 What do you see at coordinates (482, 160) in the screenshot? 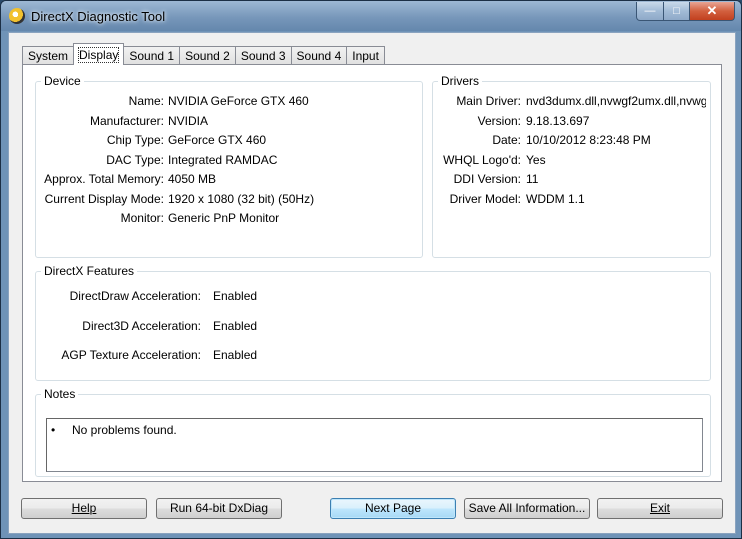
I see `whql-label: WHQL Logo'd:` at bounding box center [482, 160].